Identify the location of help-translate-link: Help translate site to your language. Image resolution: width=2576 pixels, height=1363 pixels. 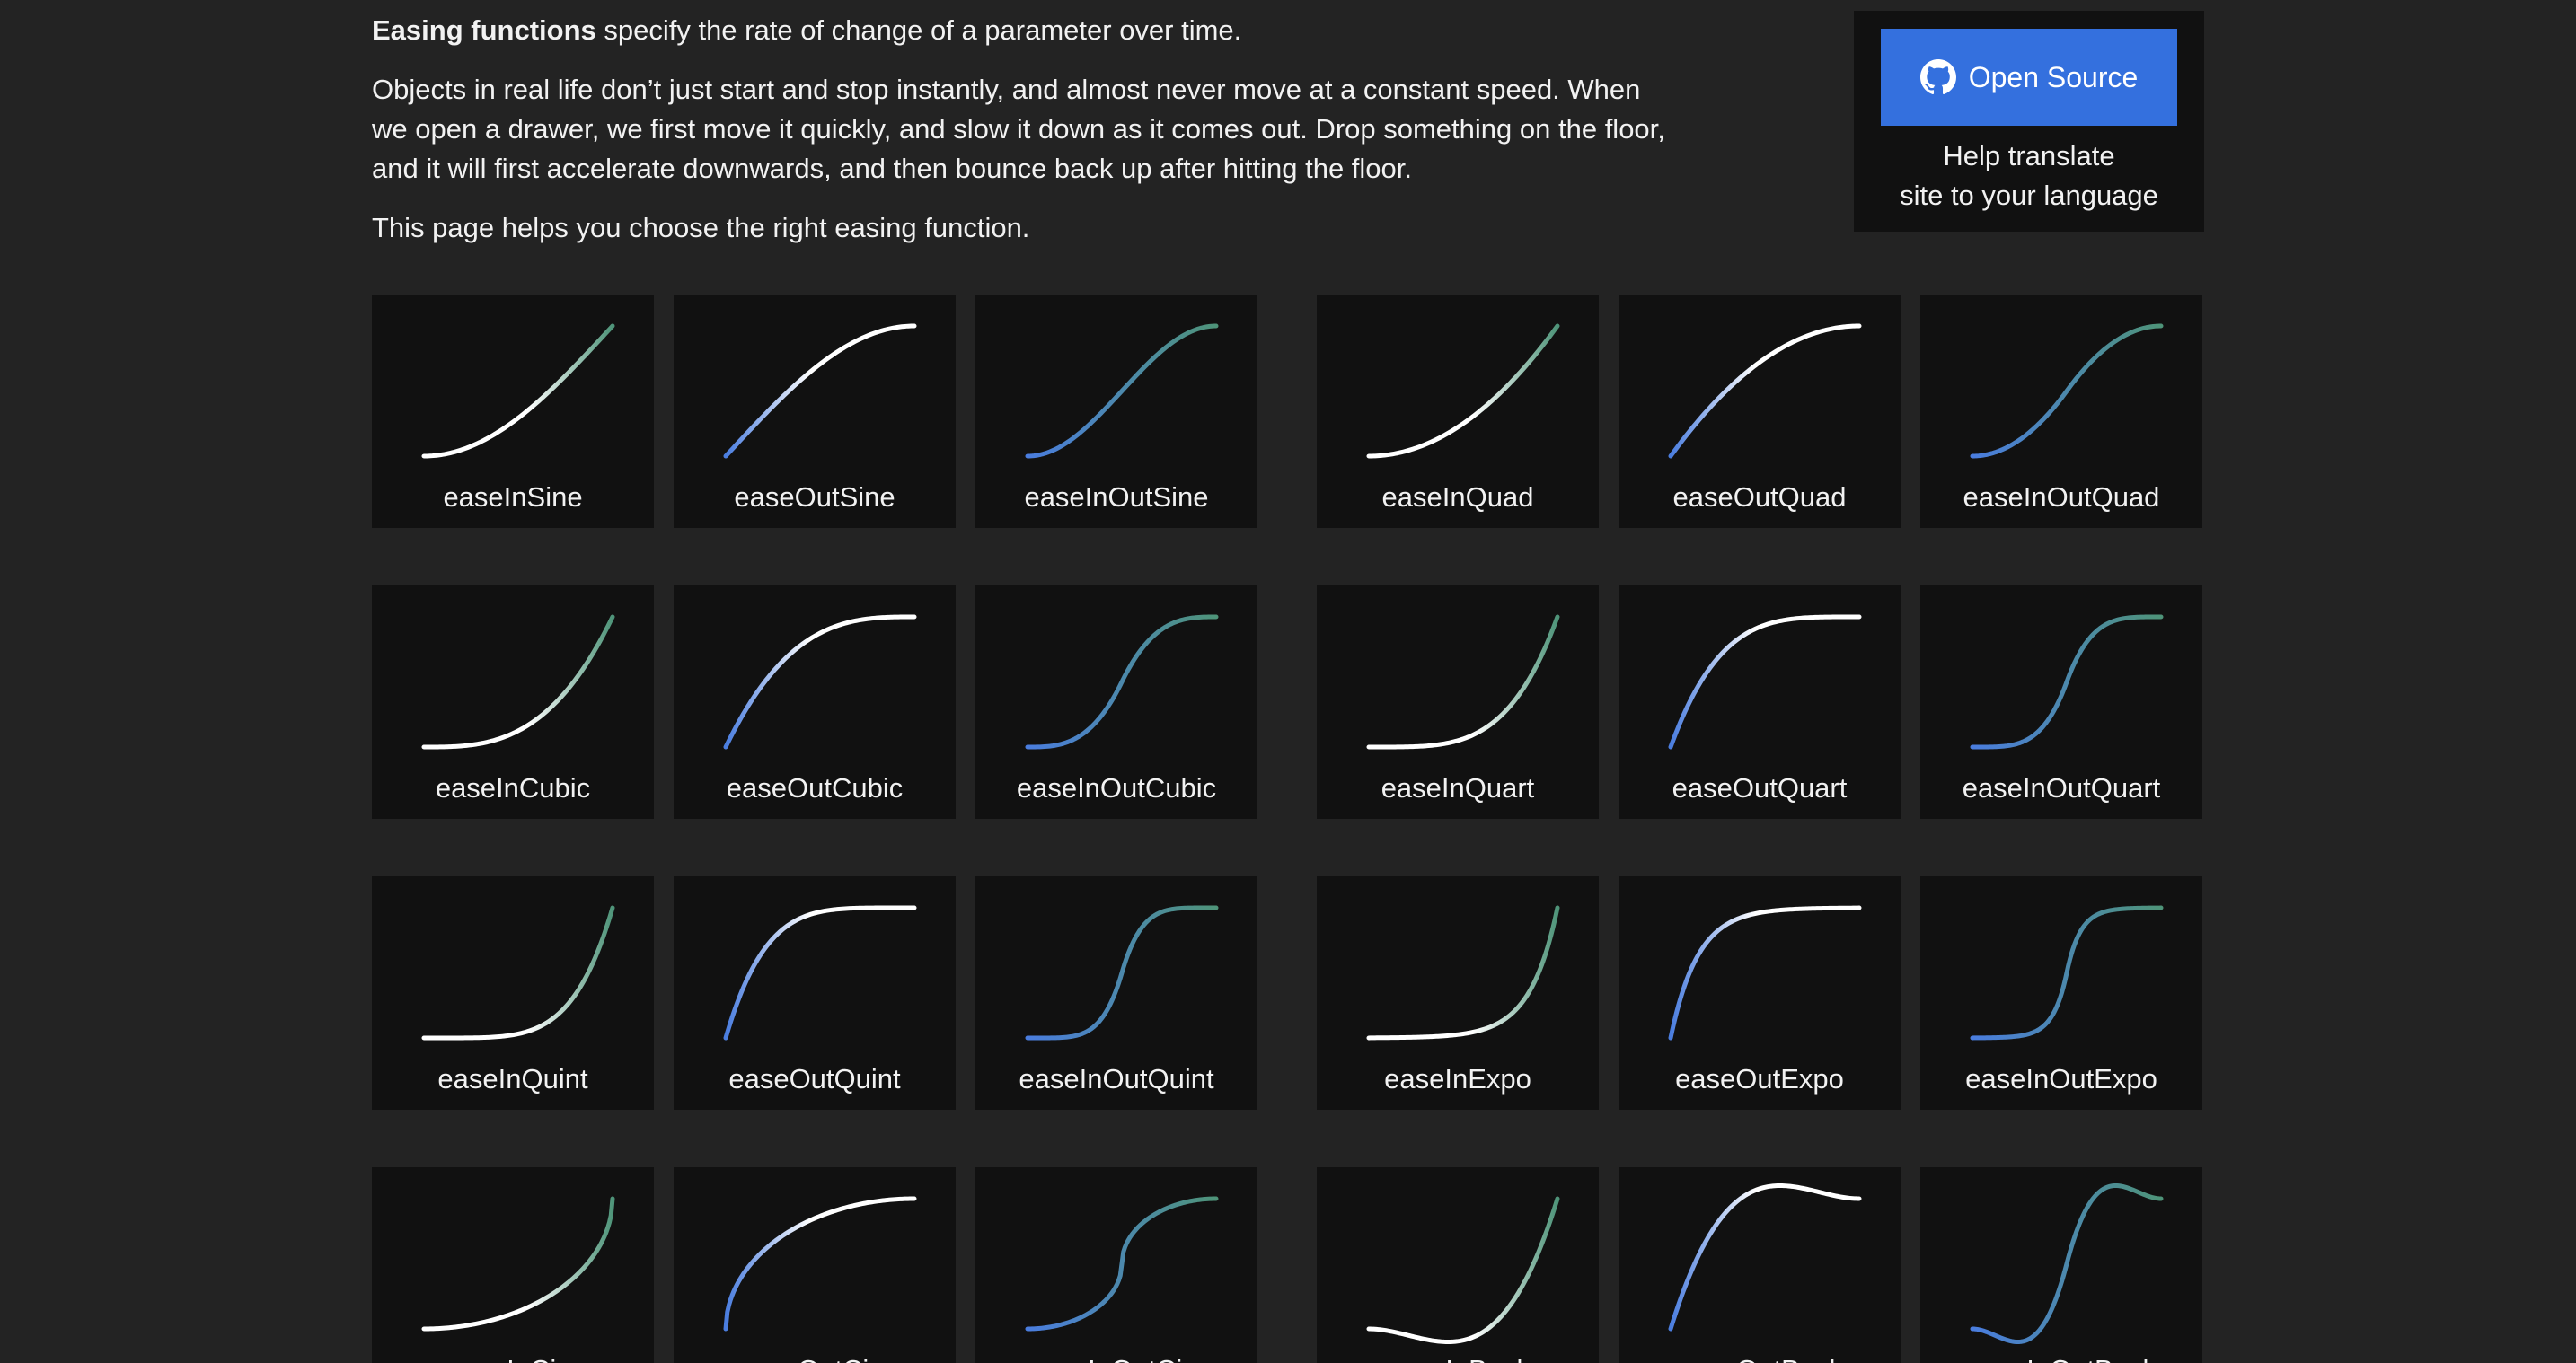
(2029, 175).